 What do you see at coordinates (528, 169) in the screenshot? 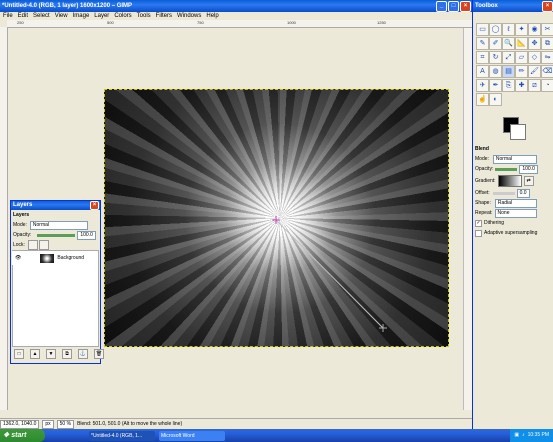
I see `blend-opacity-value: 100.0` at bounding box center [528, 169].